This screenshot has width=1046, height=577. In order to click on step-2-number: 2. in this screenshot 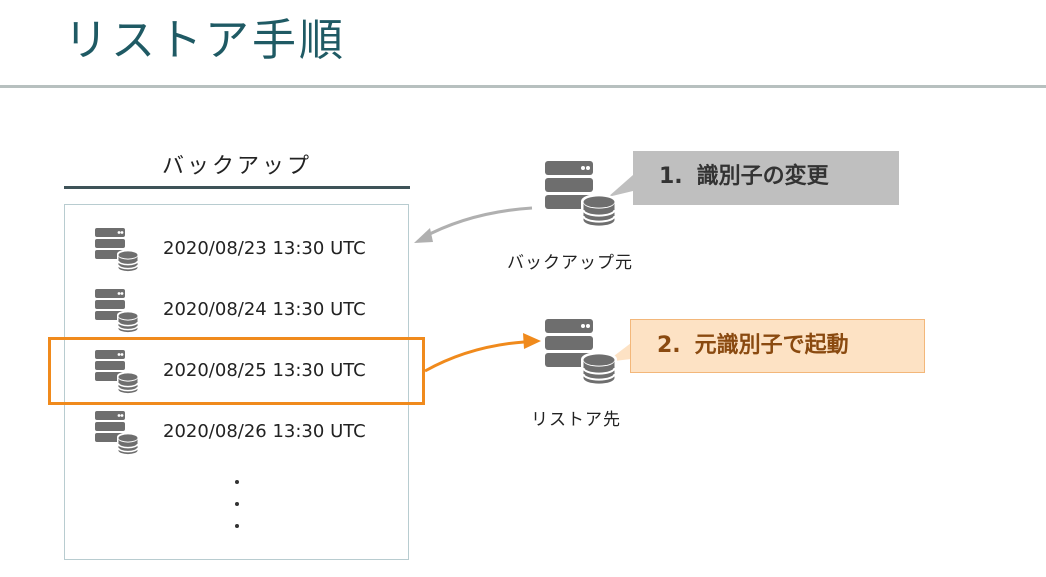, I will do `click(669, 345)`.